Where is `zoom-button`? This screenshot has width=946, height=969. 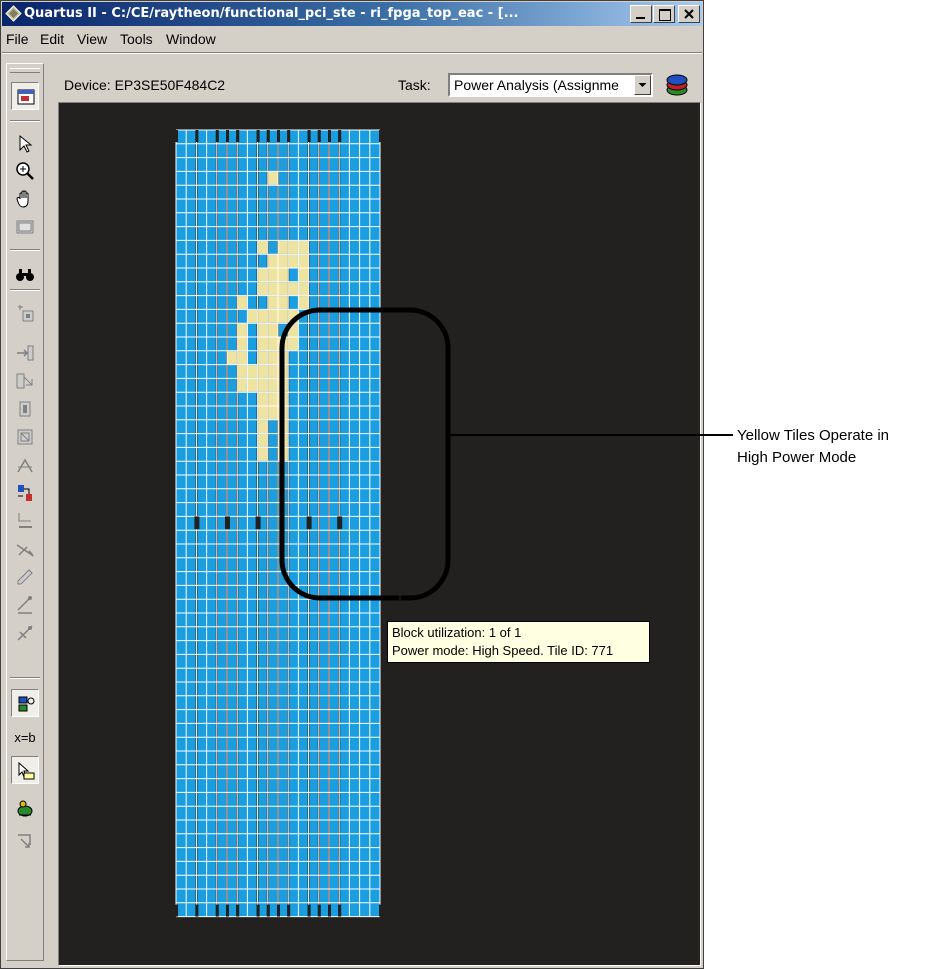
zoom-button is located at coordinates (25, 171).